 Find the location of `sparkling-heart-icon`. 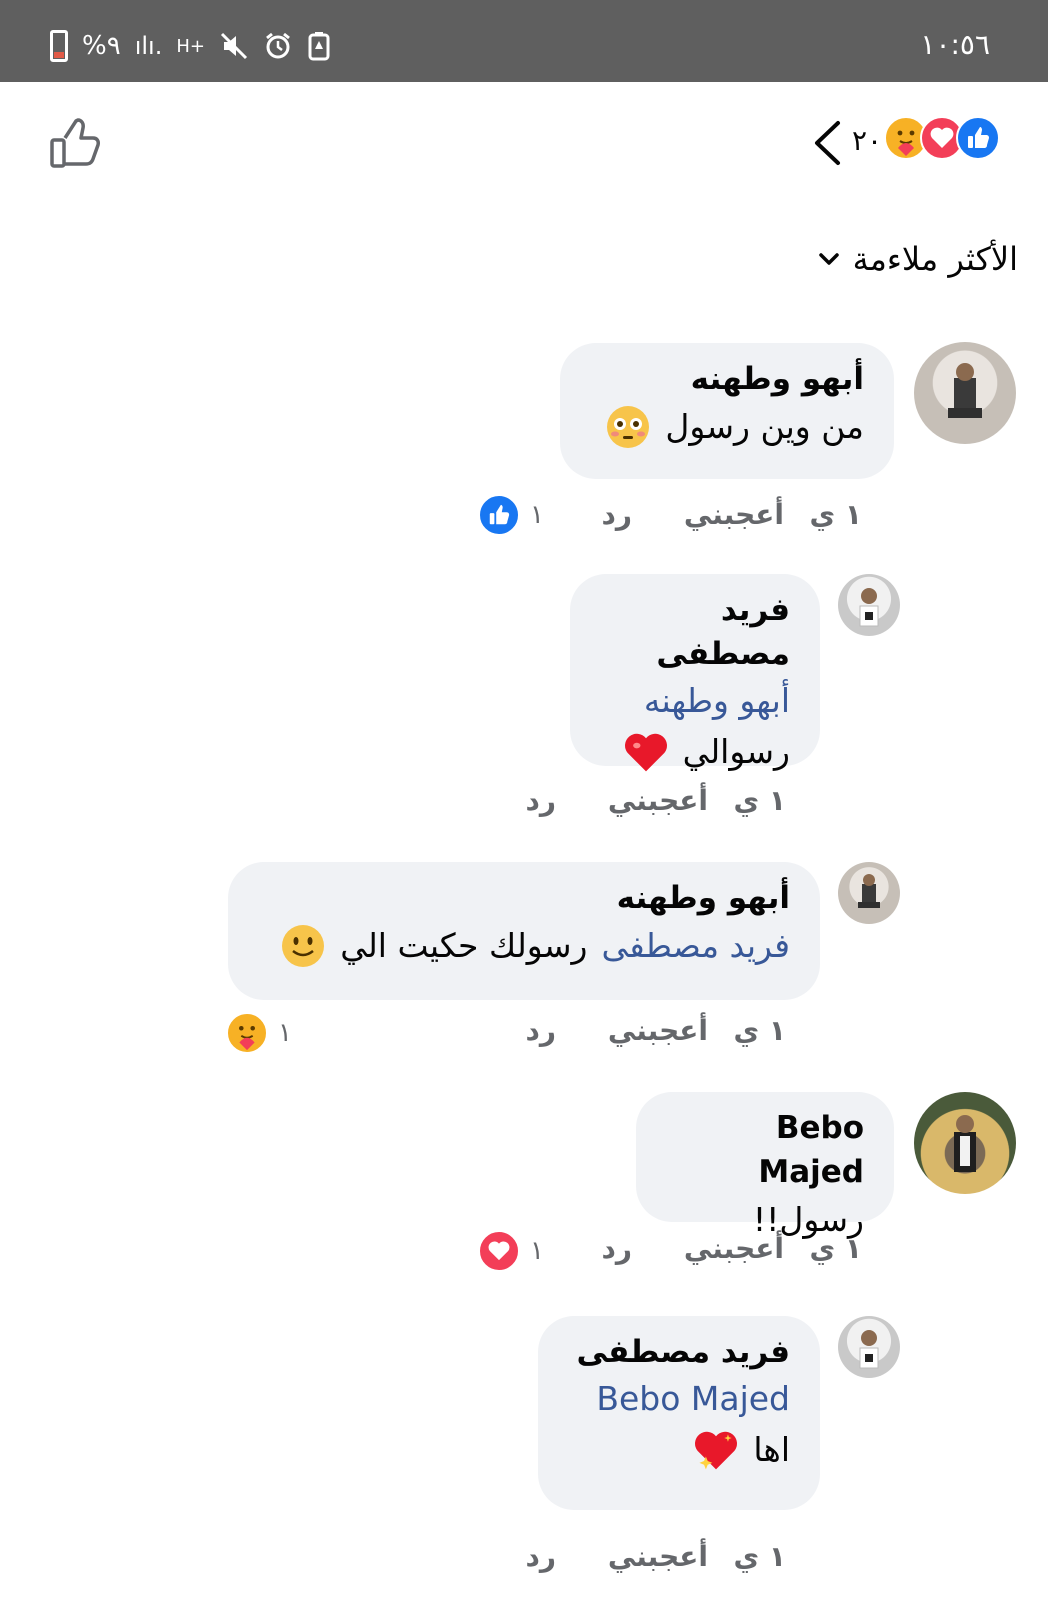

sparkling-heart-icon is located at coordinates (716, 1450).